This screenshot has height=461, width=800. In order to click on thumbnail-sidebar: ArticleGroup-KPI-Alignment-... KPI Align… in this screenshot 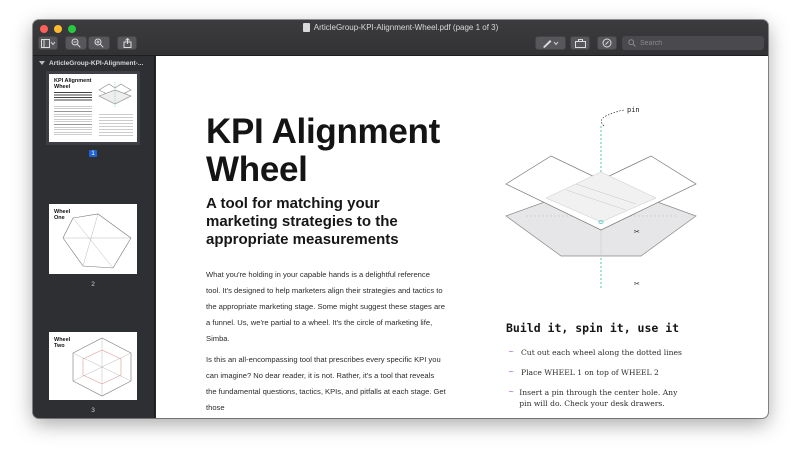, I will do `click(94, 237)`.